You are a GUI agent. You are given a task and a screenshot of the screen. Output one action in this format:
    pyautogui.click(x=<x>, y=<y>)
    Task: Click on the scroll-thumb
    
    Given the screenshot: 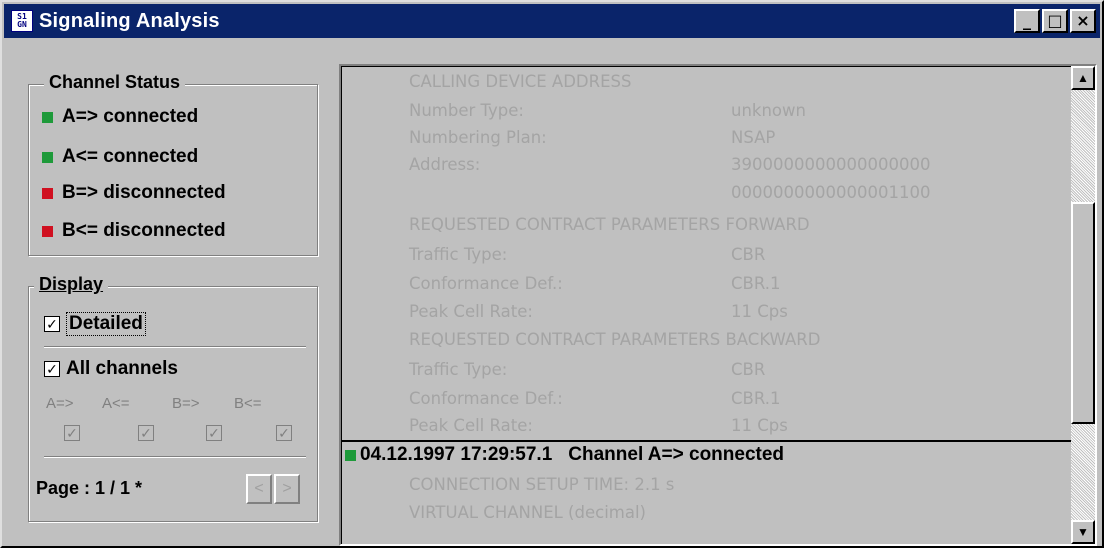 What is the action you would take?
    pyautogui.click(x=1083, y=313)
    